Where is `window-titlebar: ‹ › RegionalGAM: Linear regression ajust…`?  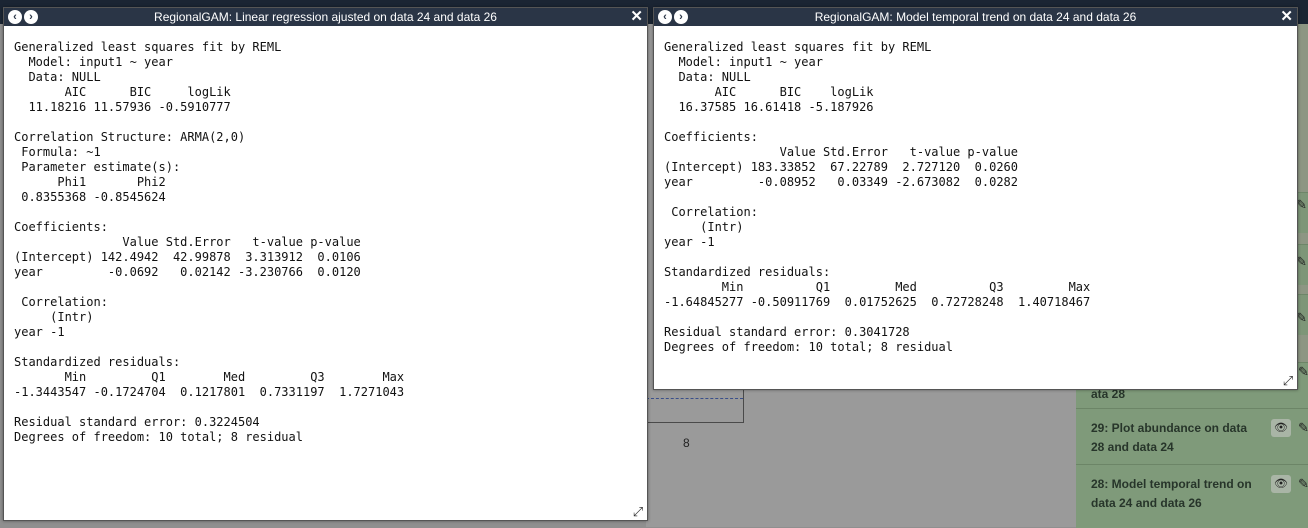 window-titlebar: ‹ › RegionalGAM: Linear regression ajust… is located at coordinates (325, 17).